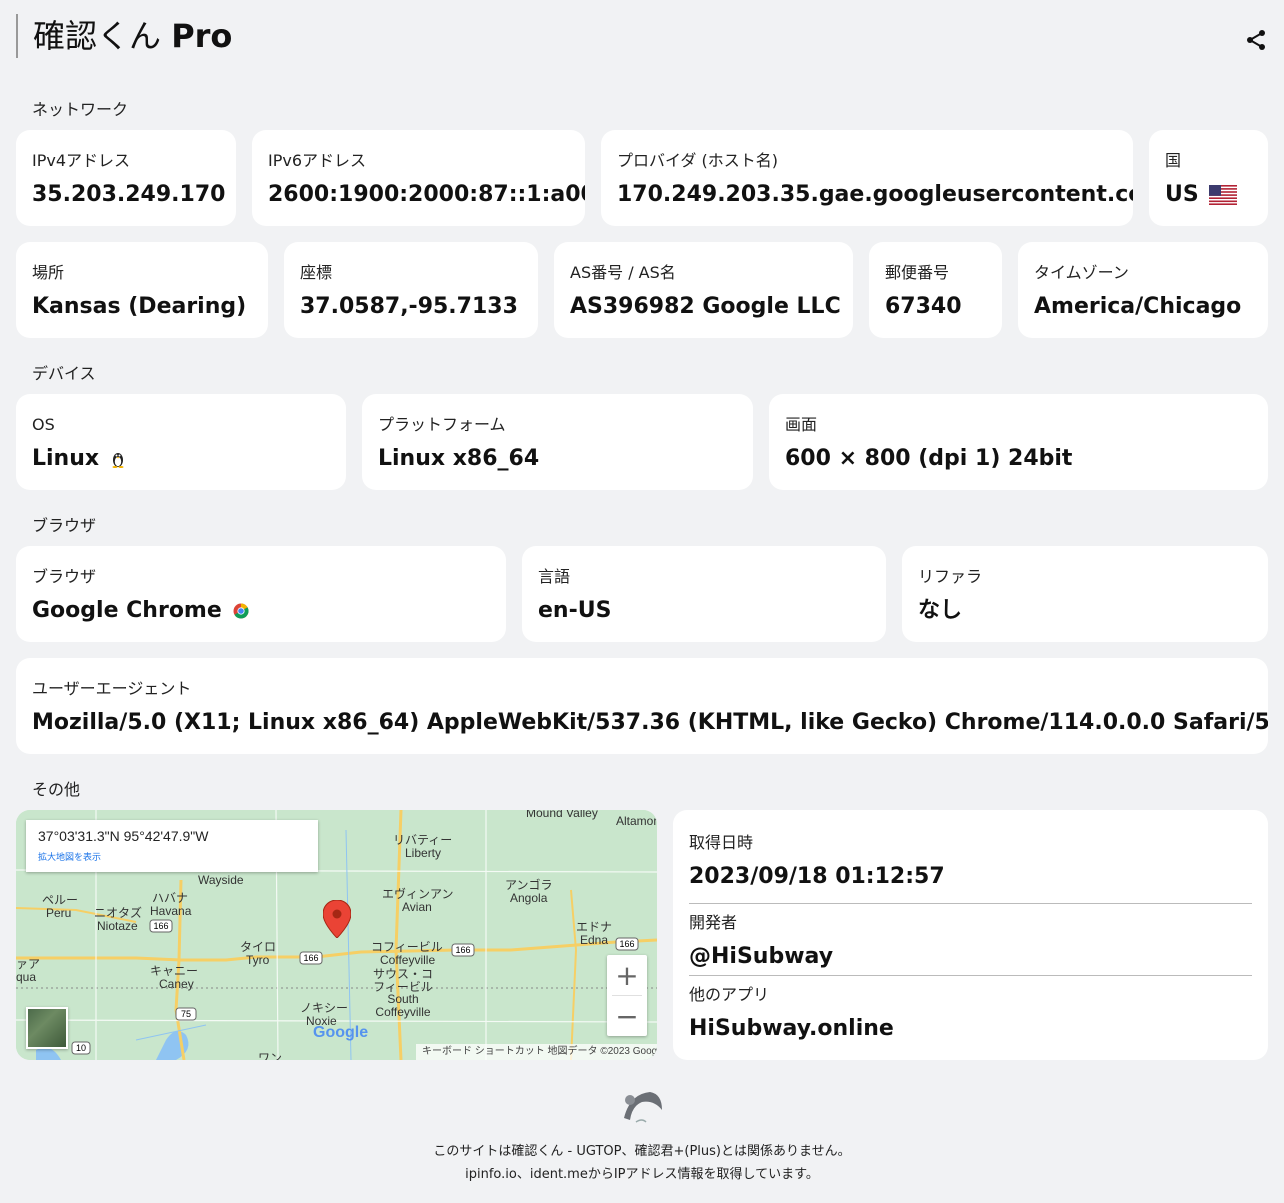 The image size is (1284, 1203). I want to click on referrer-card: リファラ なし, so click(1085, 594).